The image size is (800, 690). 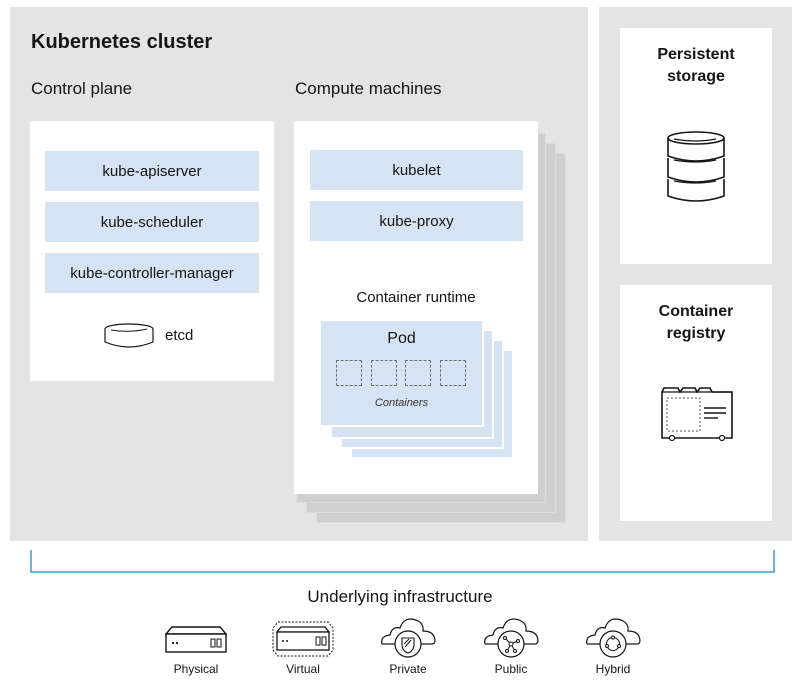 What do you see at coordinates (416, 170) in the screenshot?
I see `kubelet: kubelet` at bounding box center [416, 170].